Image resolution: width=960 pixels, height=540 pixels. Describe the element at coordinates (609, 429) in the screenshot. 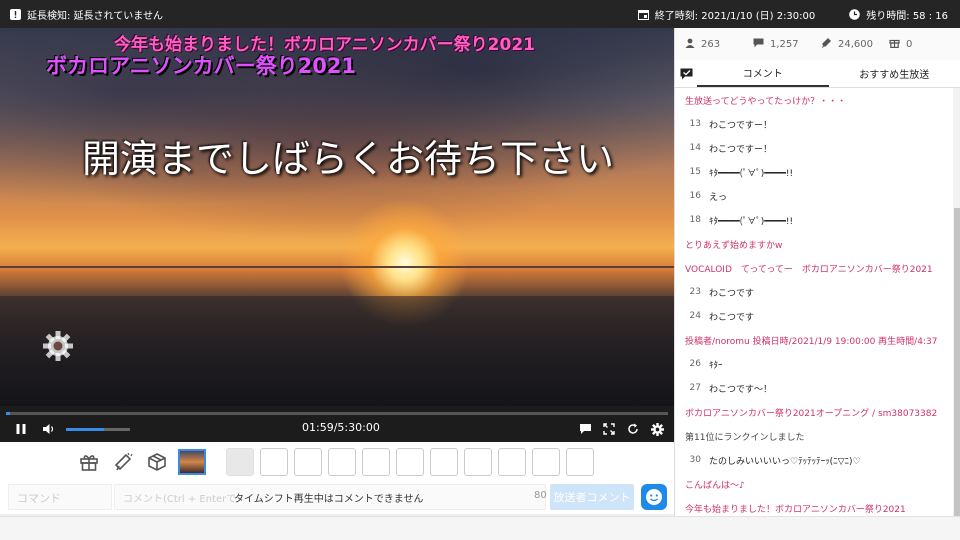

I see `fullscreen-icon` at that location.